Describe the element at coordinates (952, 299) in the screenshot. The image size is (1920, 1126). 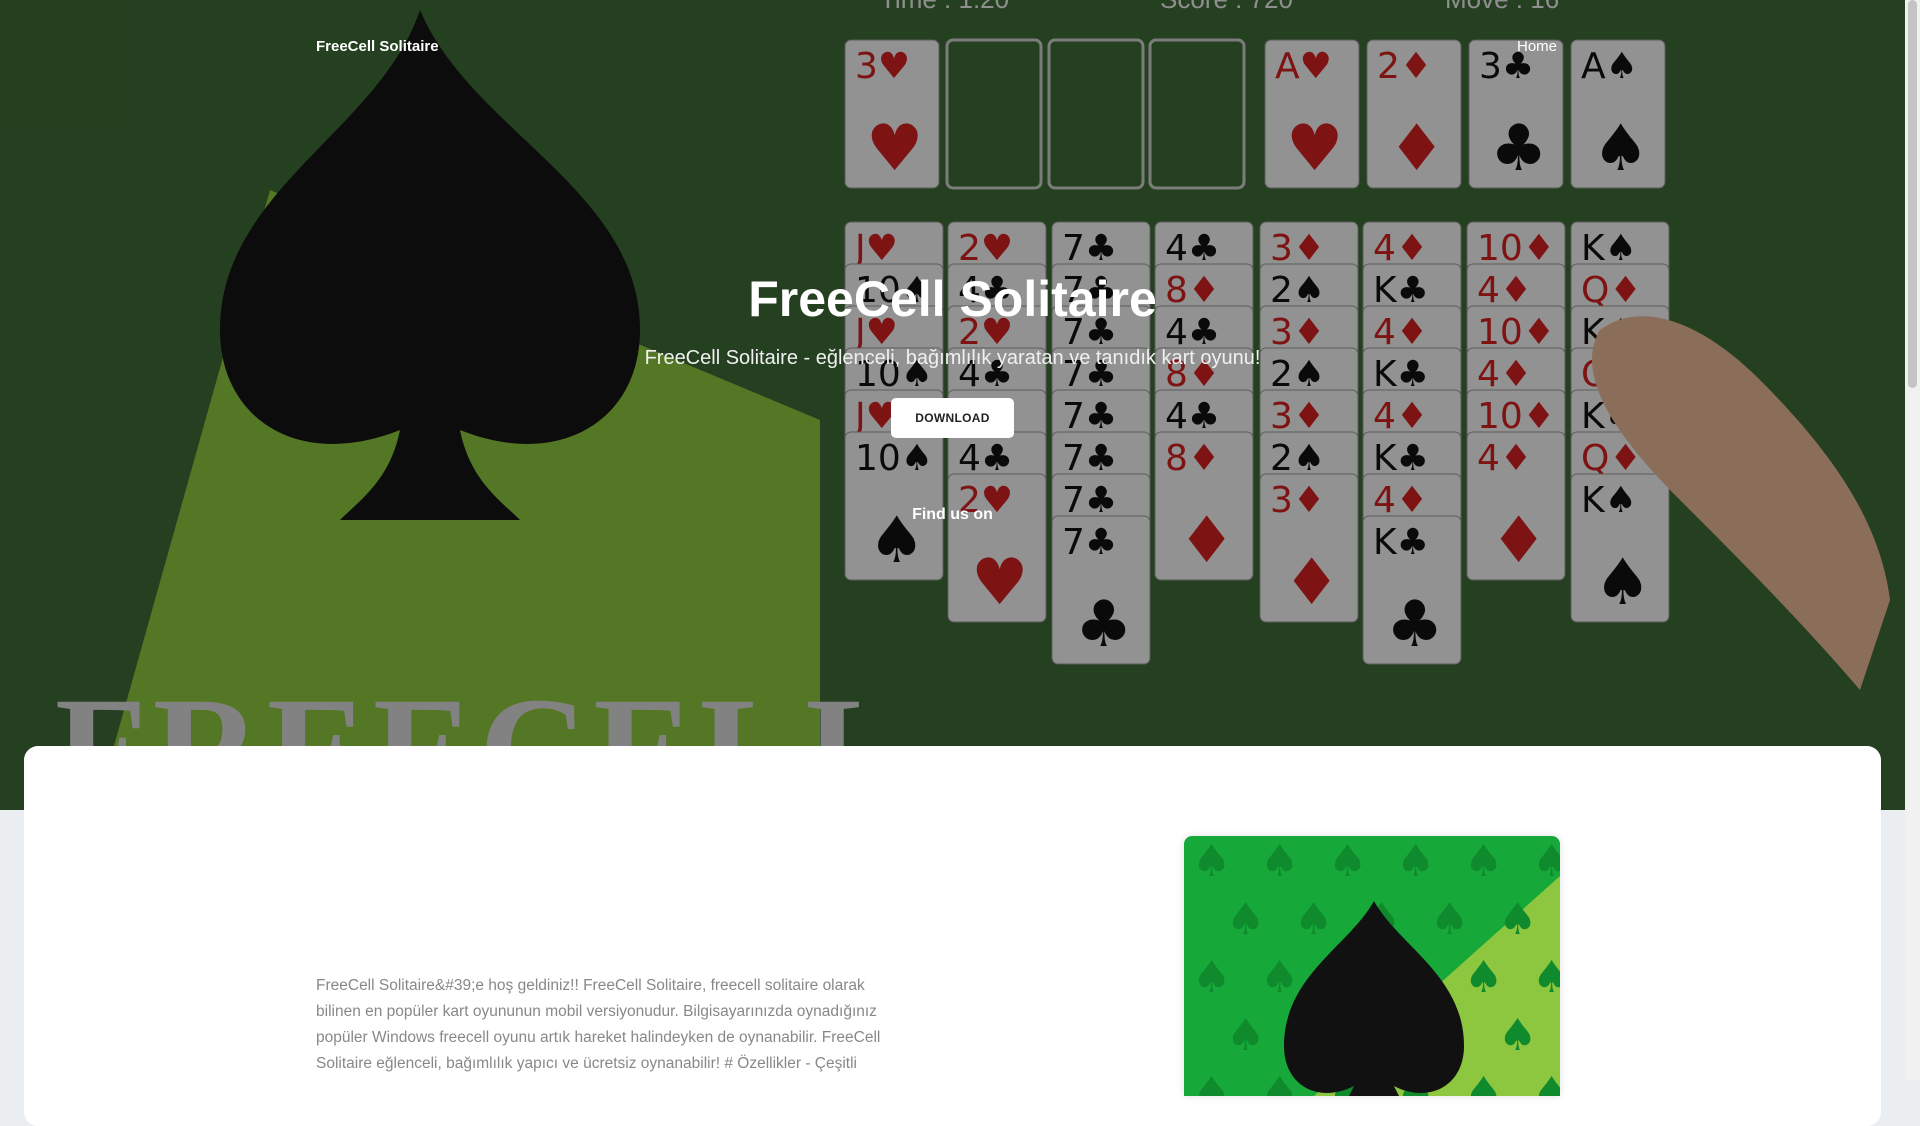
I see `hero-title: FreeCell Solitaire` at that location.